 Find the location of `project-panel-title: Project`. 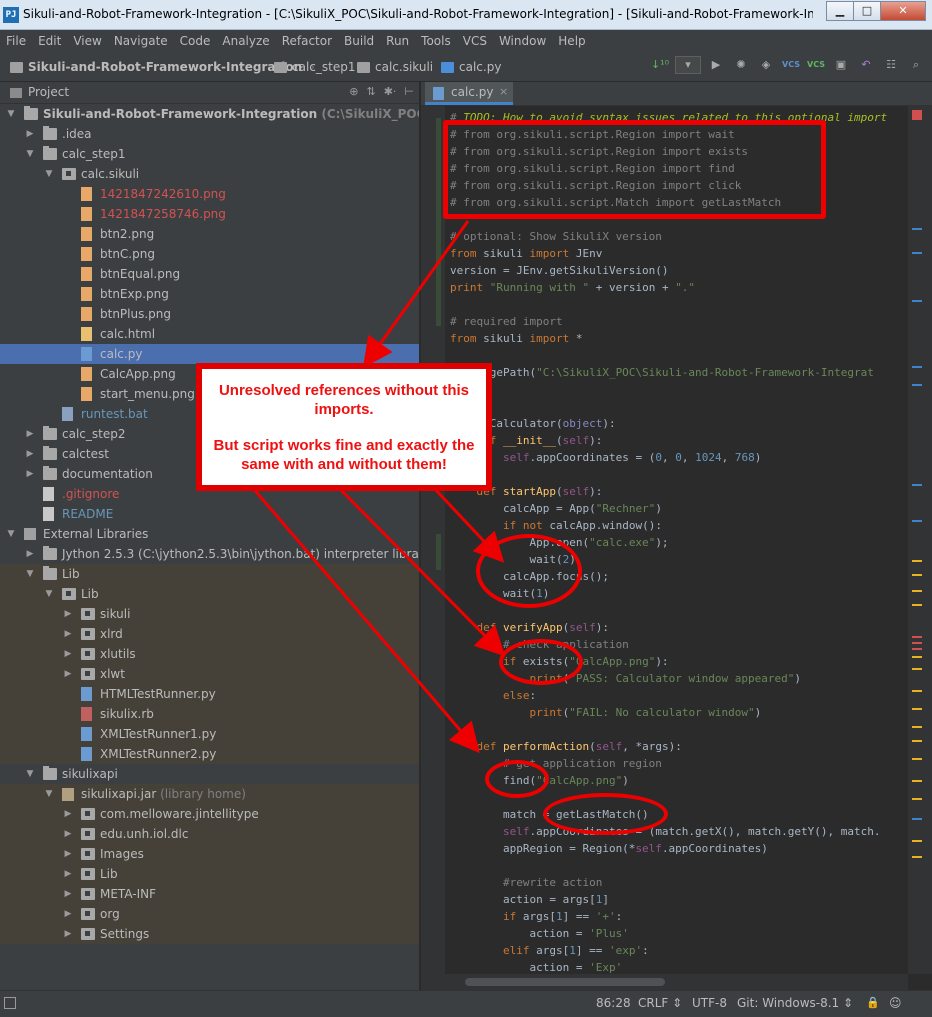

project-panel-title: Project is located at coordinates (48, 92).